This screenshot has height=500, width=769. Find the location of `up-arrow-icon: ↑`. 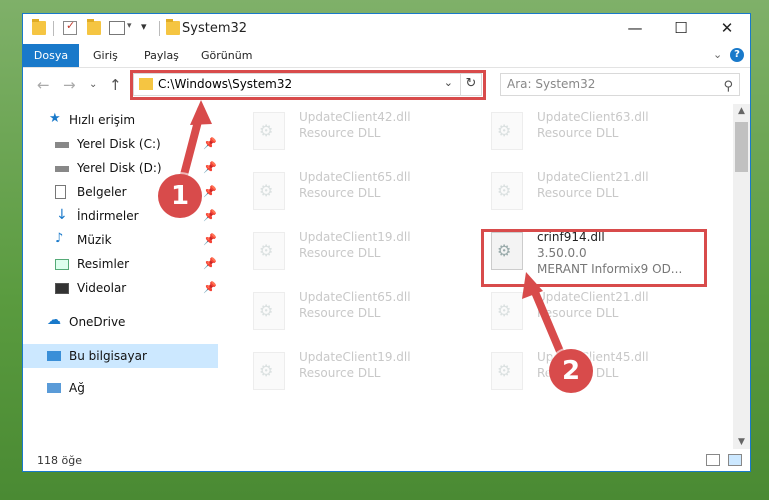

up-arrow-icon: ↑ is located at coordinates (115, 85).